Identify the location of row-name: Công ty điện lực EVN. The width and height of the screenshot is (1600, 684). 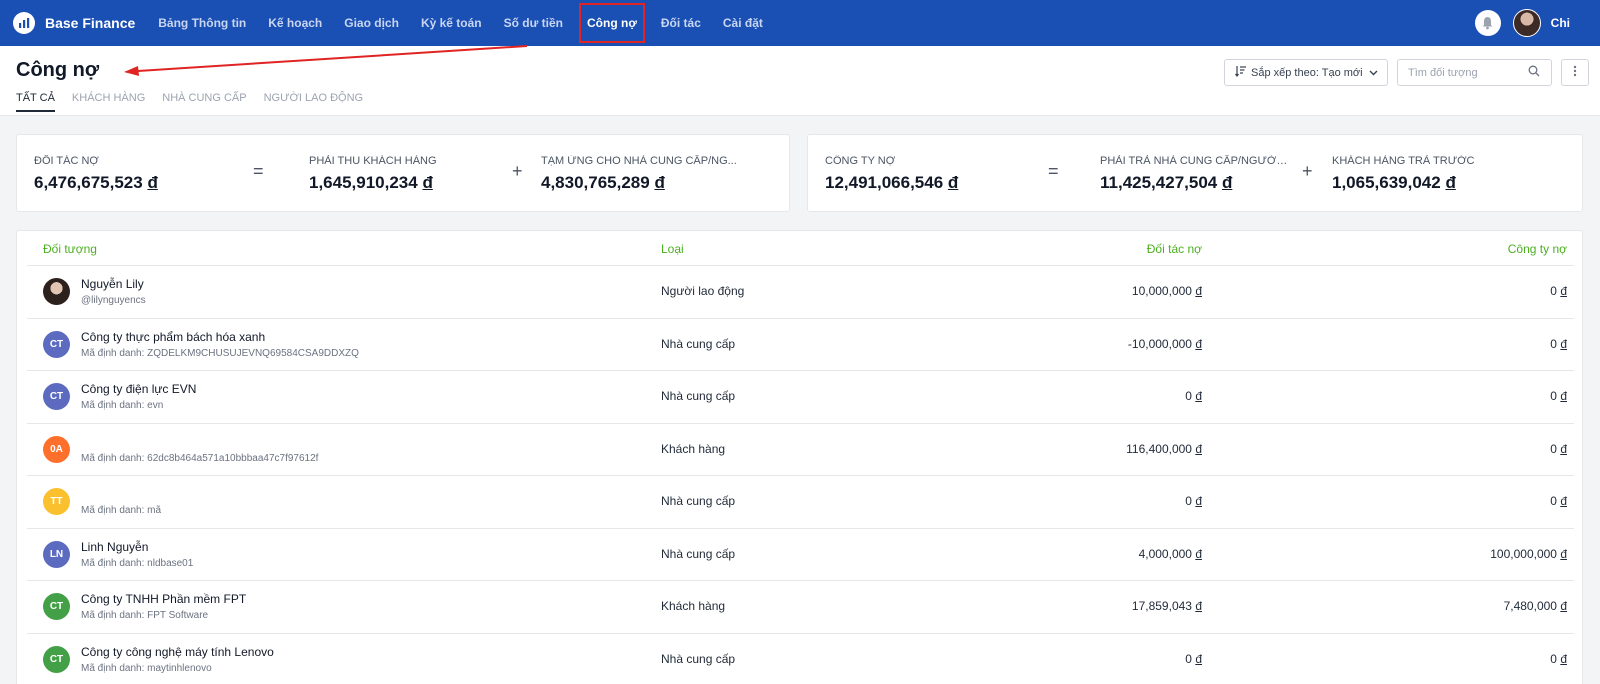
(138, 389).